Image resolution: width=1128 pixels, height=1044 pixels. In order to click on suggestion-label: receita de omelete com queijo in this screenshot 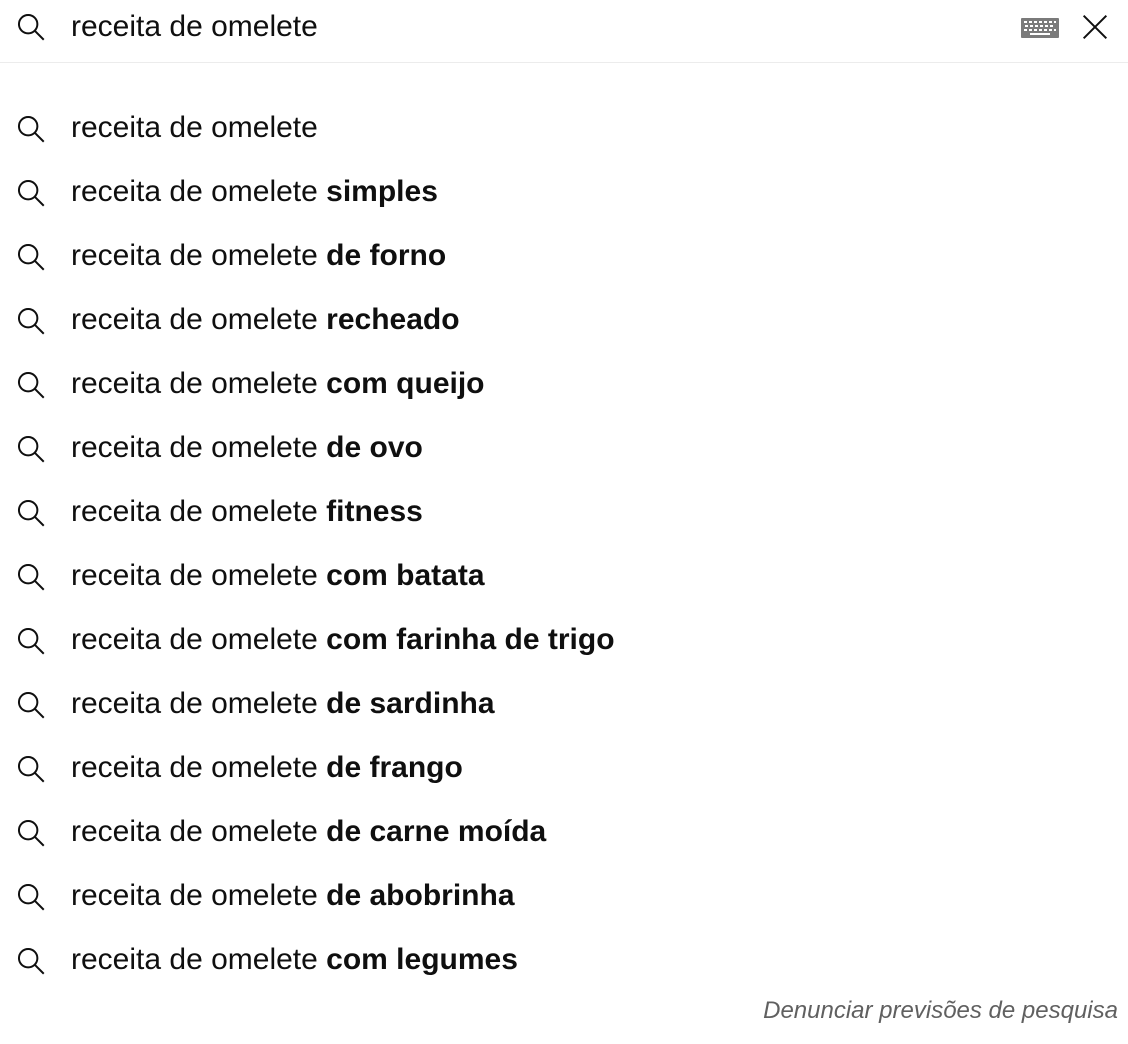, I will do `click(278, 384)`.